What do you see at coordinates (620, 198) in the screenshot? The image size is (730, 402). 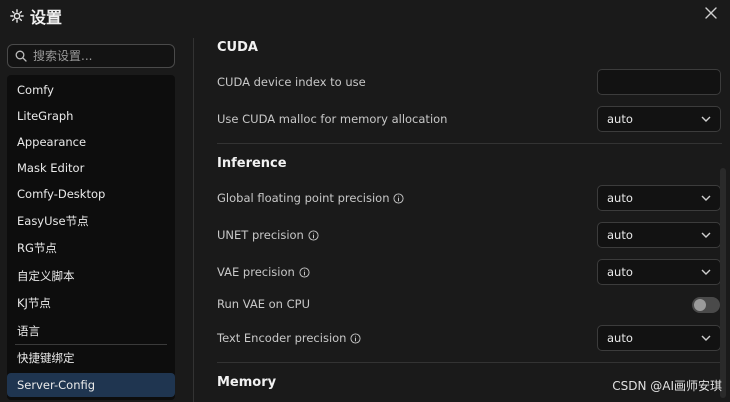 I see `global-precision-value: auto` at bounding box center [620, 198].